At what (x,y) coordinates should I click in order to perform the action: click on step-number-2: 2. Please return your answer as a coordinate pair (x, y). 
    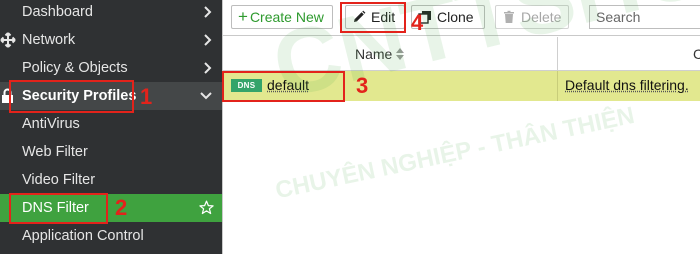
    Looking at the image, I should click on (121, 207).